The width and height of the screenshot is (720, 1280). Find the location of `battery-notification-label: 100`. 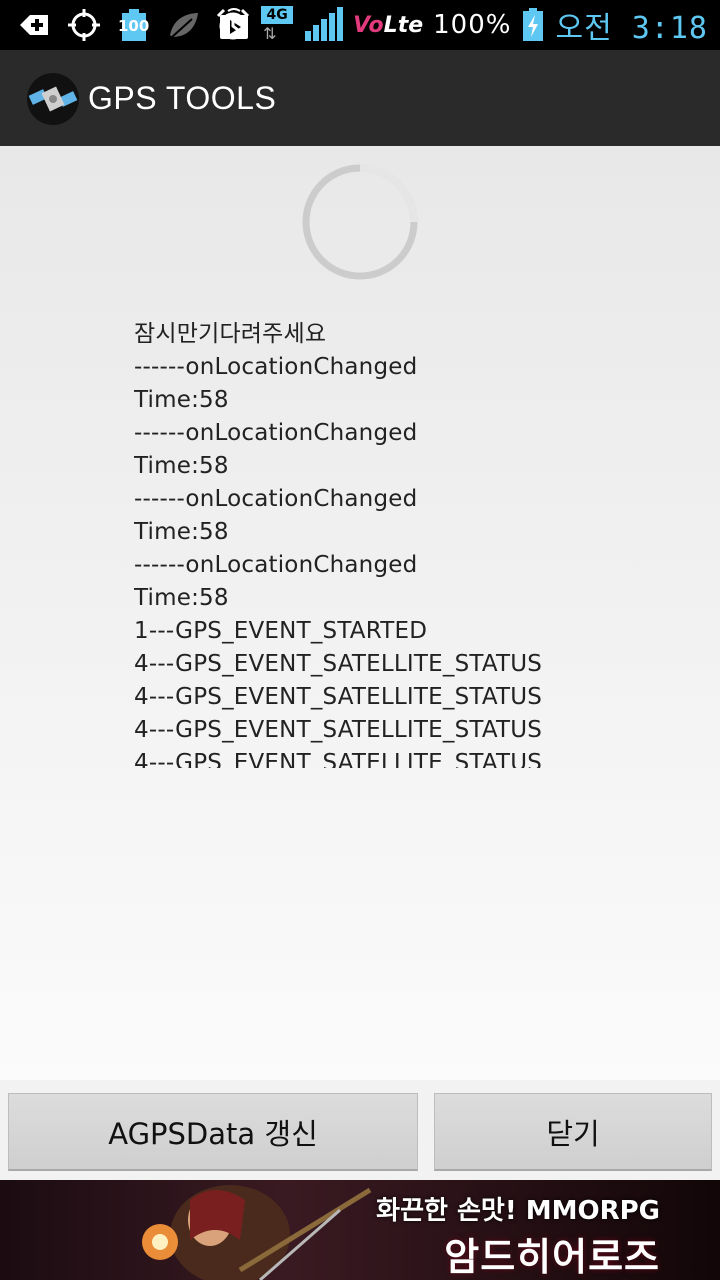

battery-notification-label: 100 is located at coordinates (134, 26).